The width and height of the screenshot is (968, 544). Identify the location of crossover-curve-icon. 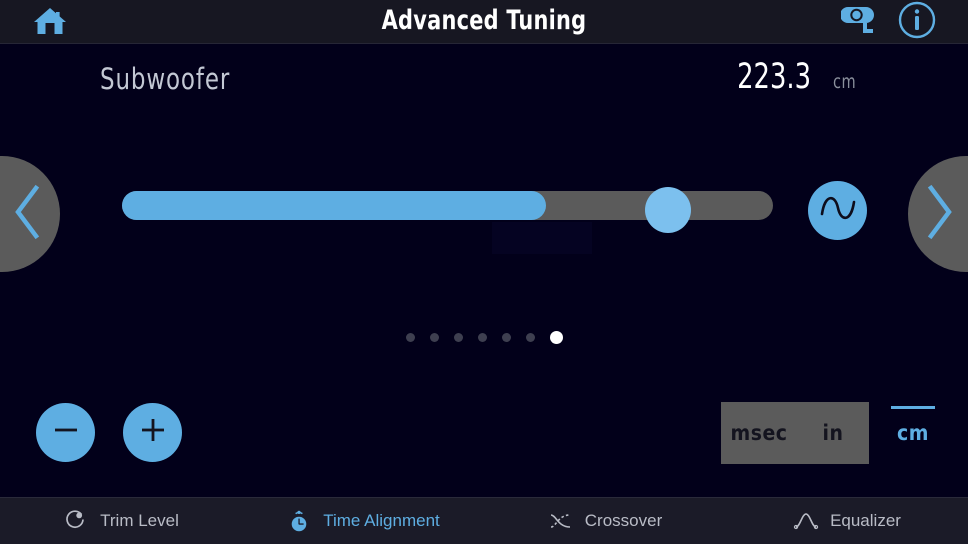
(561, 521).